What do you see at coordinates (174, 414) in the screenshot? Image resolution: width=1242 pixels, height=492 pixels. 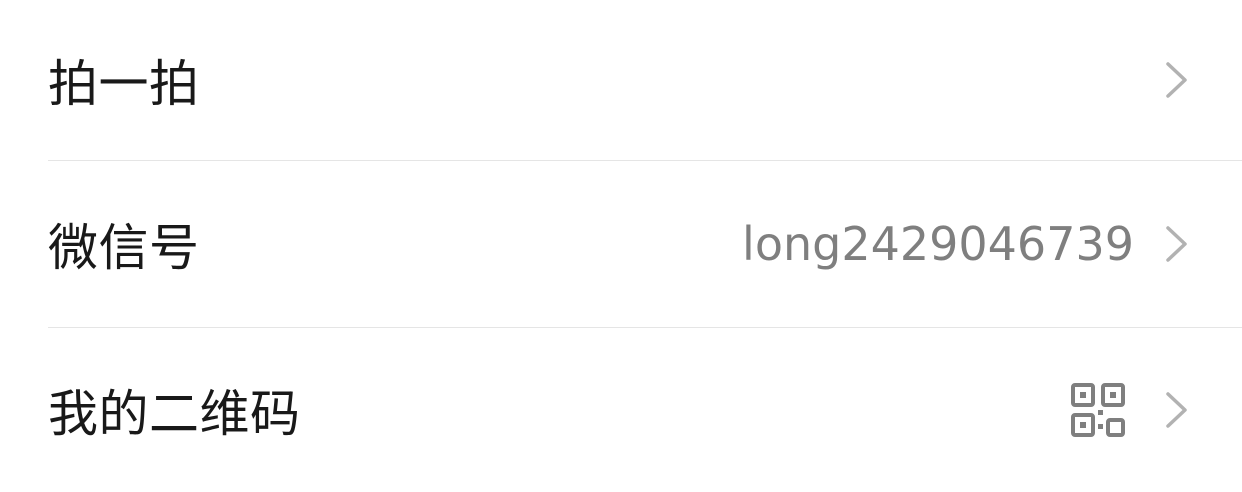 I see `row-label-my-qr-code: 我的二维码` at bounding box center [174, 414].